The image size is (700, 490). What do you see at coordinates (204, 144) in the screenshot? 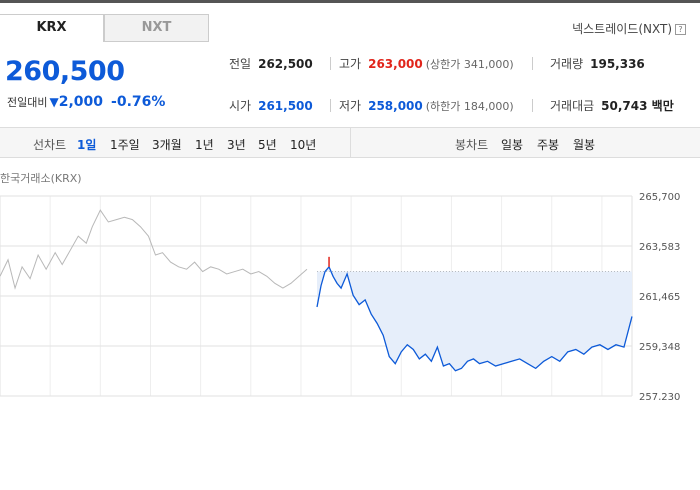
I see `period-1y: 1년` at bounding box center [204, 144].